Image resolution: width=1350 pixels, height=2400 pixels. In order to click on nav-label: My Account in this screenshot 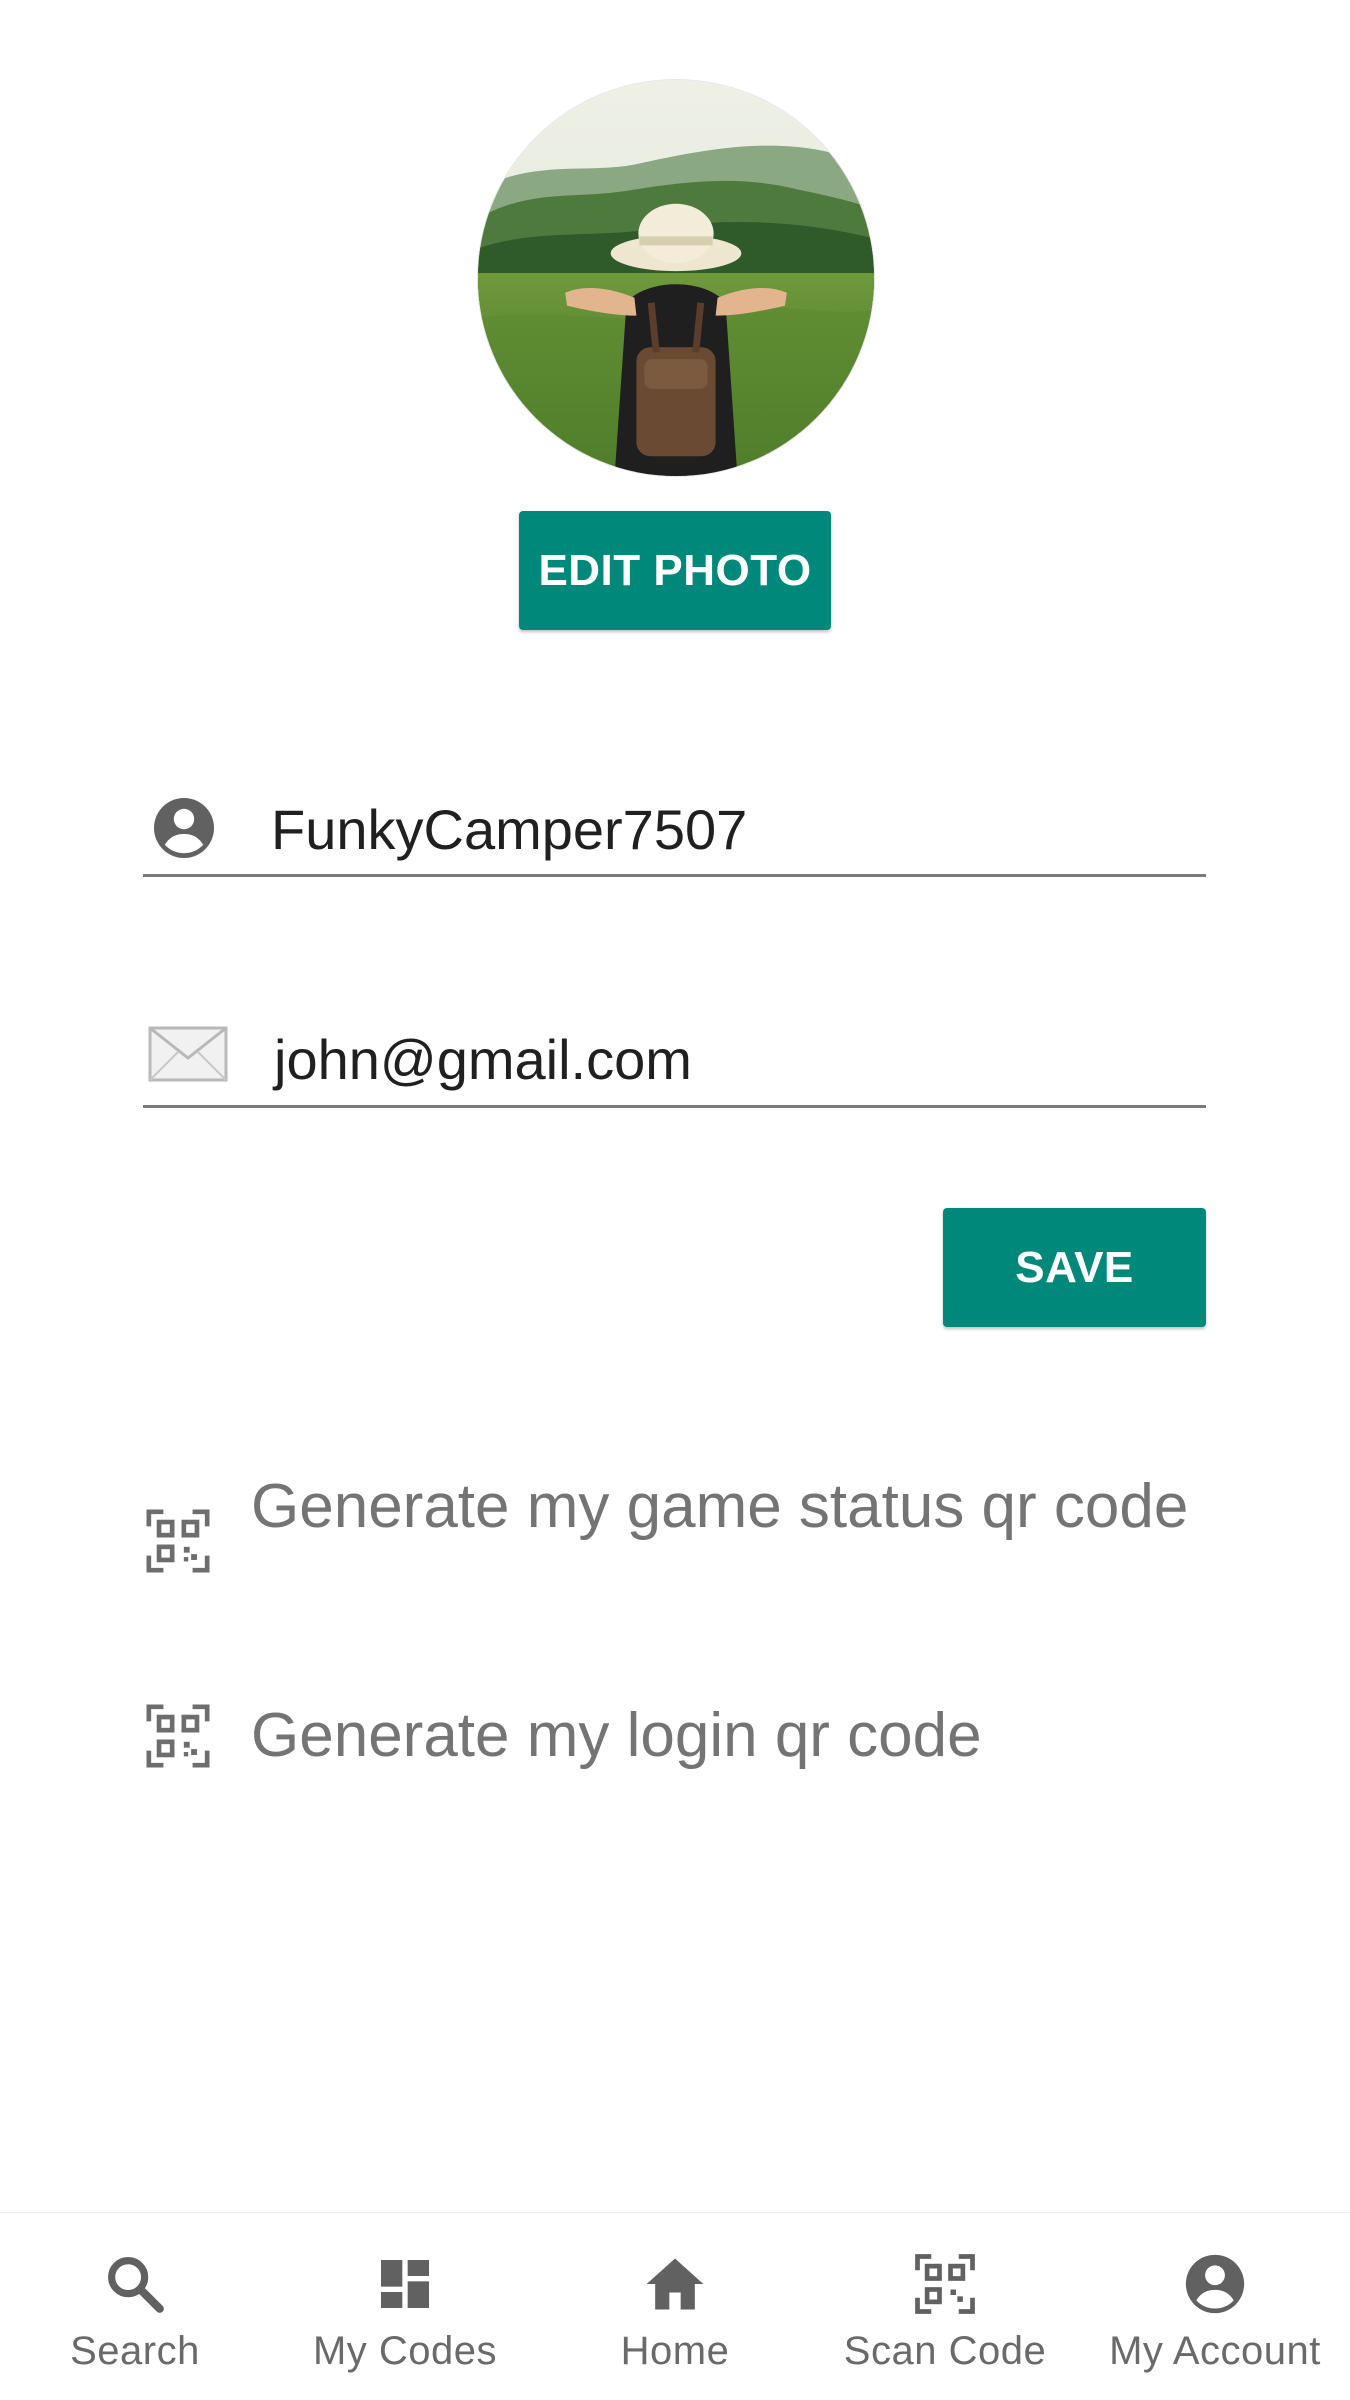, I will do `click(1215, 2351)`.